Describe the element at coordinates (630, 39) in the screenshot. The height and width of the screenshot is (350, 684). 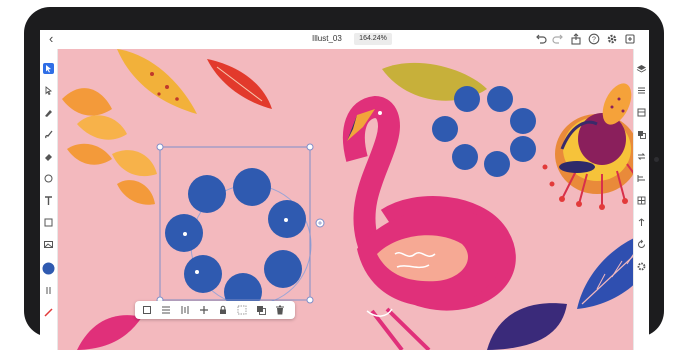
I see `export-icon` at that location.